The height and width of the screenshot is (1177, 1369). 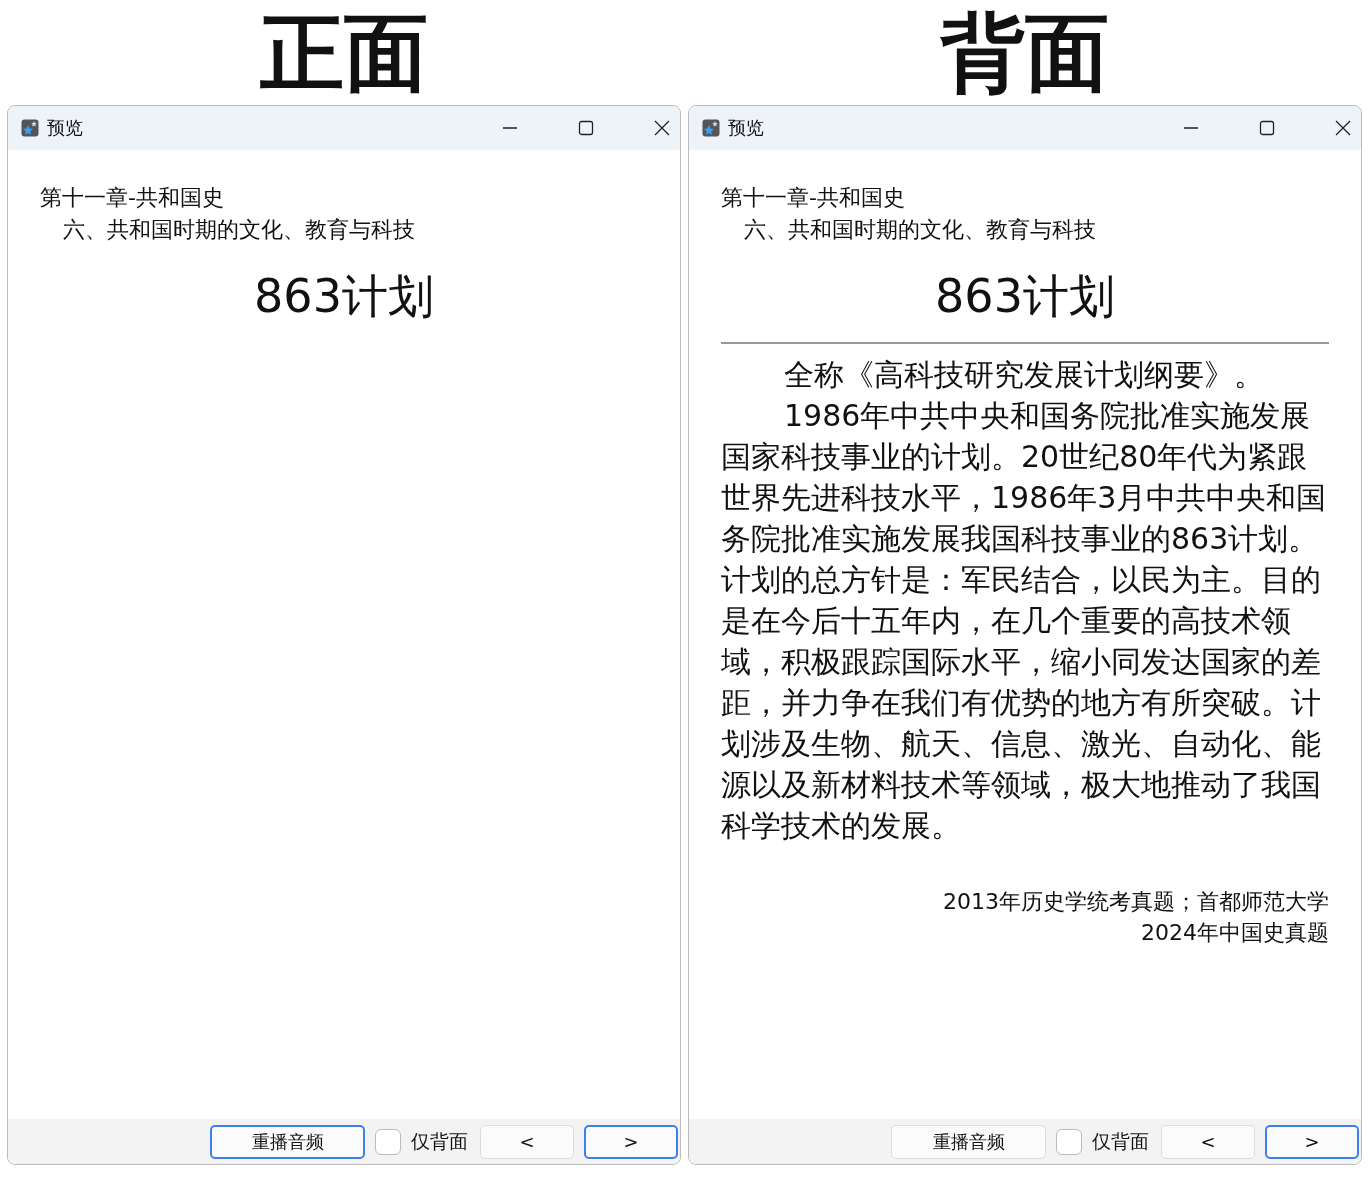 I want to click on answer-paragraph: 全称《高科技研究发展计划纲要》。, so click(x=1024, y=375).